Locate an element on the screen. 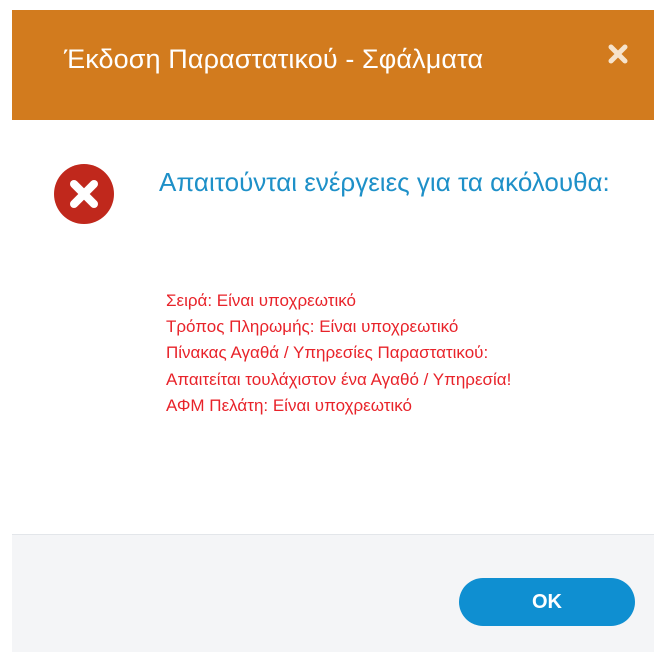 The image size is (669, 652). ok-button: OK is located at coordinates (547, 602).